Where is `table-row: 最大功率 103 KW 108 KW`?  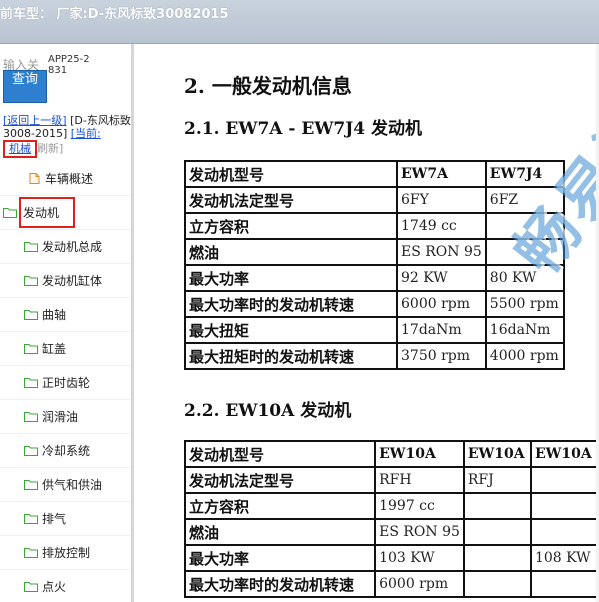 table-row: 最大功率 103 KW 108 KW is located at coordinates (391, 558).